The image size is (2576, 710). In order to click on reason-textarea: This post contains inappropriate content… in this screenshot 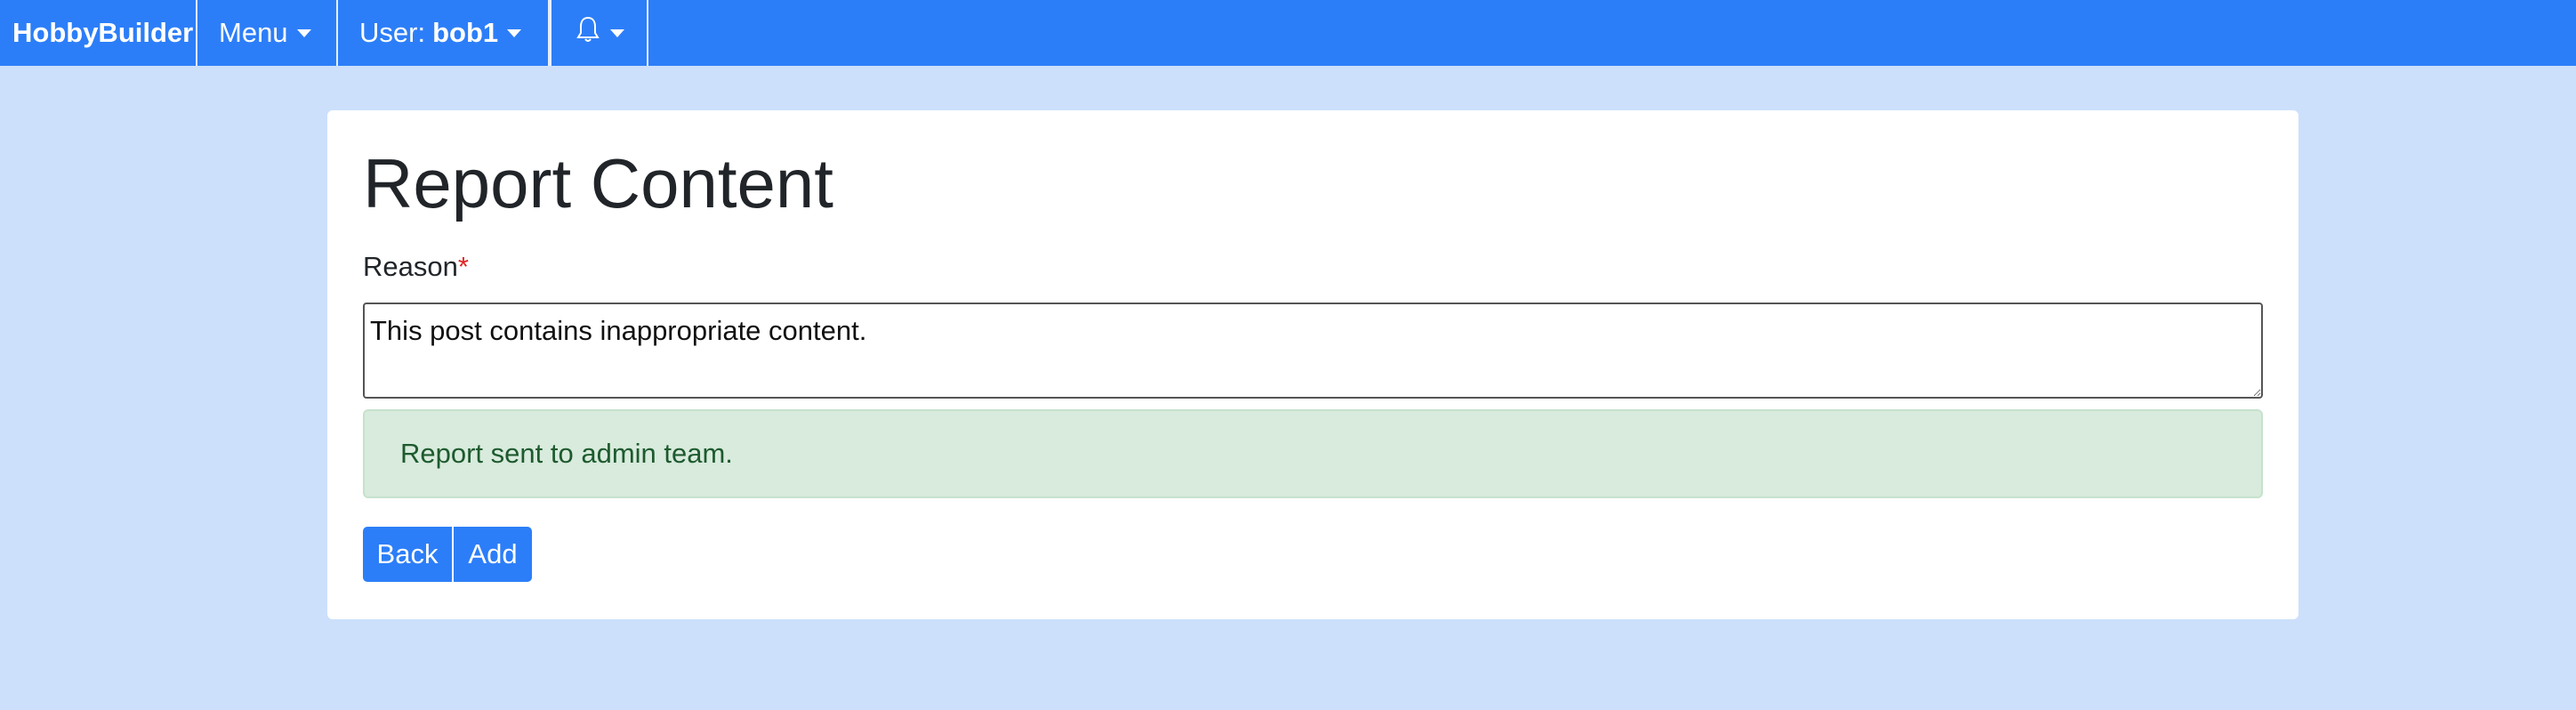, I will do `click(1313, 351)`.